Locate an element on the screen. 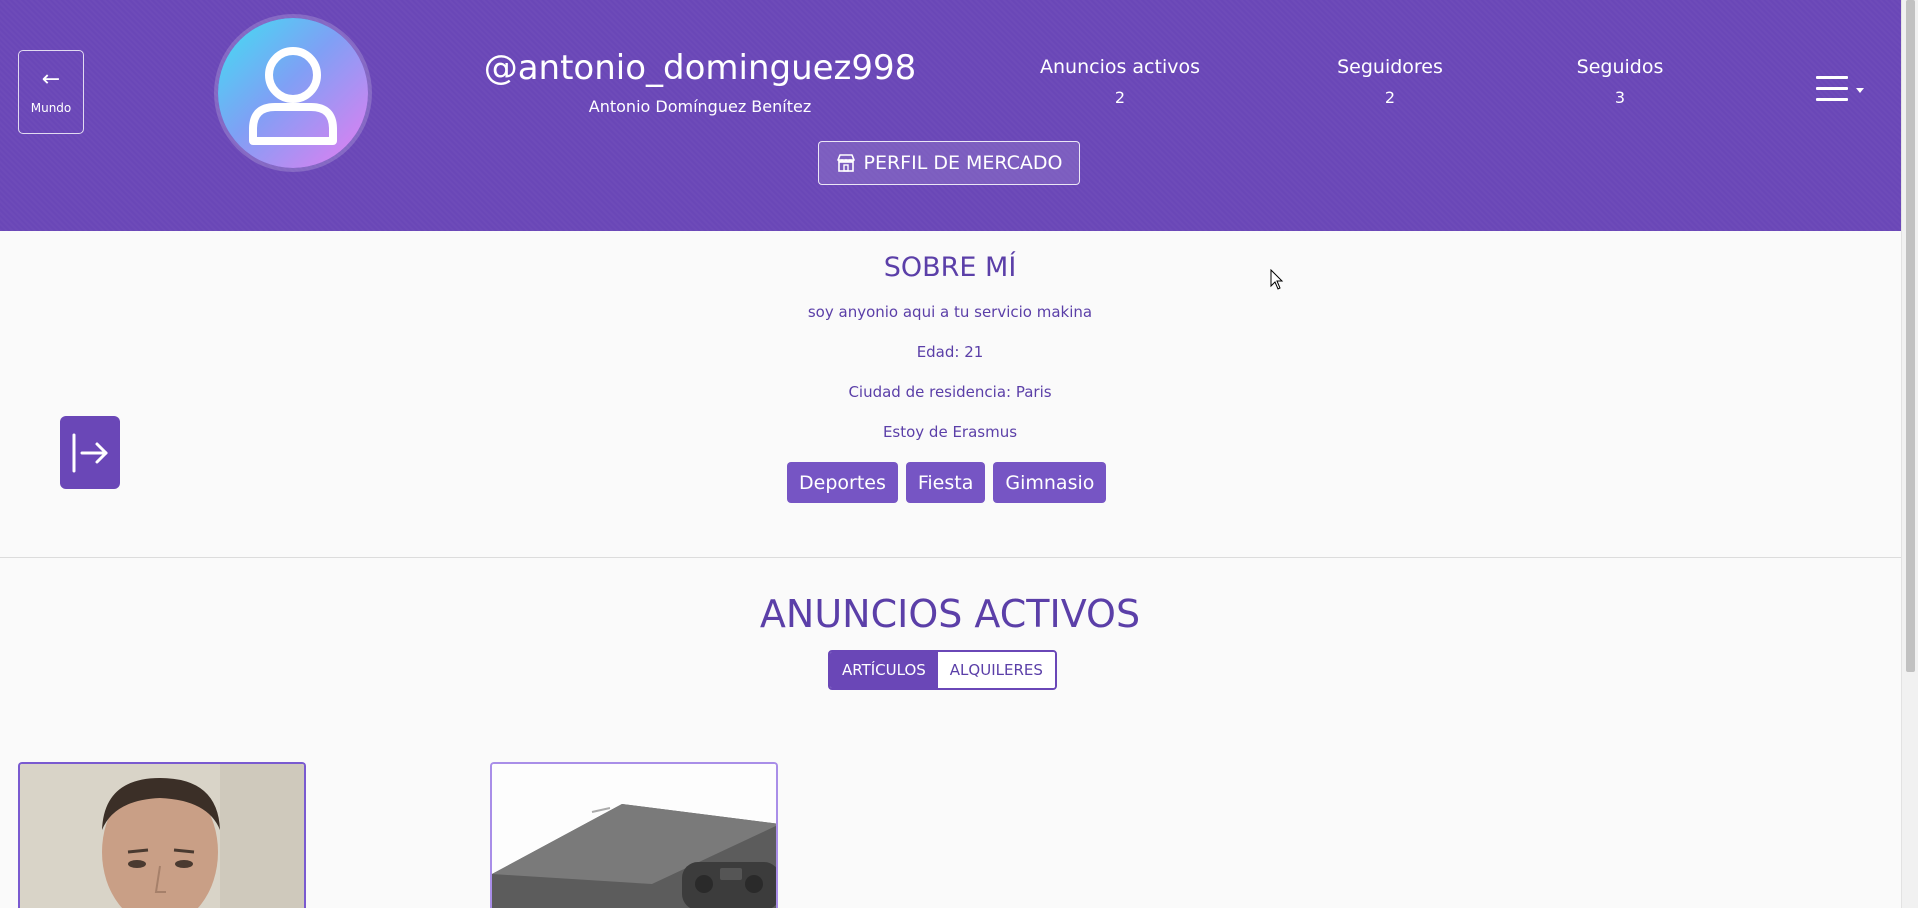 The width and height of the screenshot is (1918, 908). market-profile-button: PERFIL DE MERCADO is located at coordinates (949, 163).